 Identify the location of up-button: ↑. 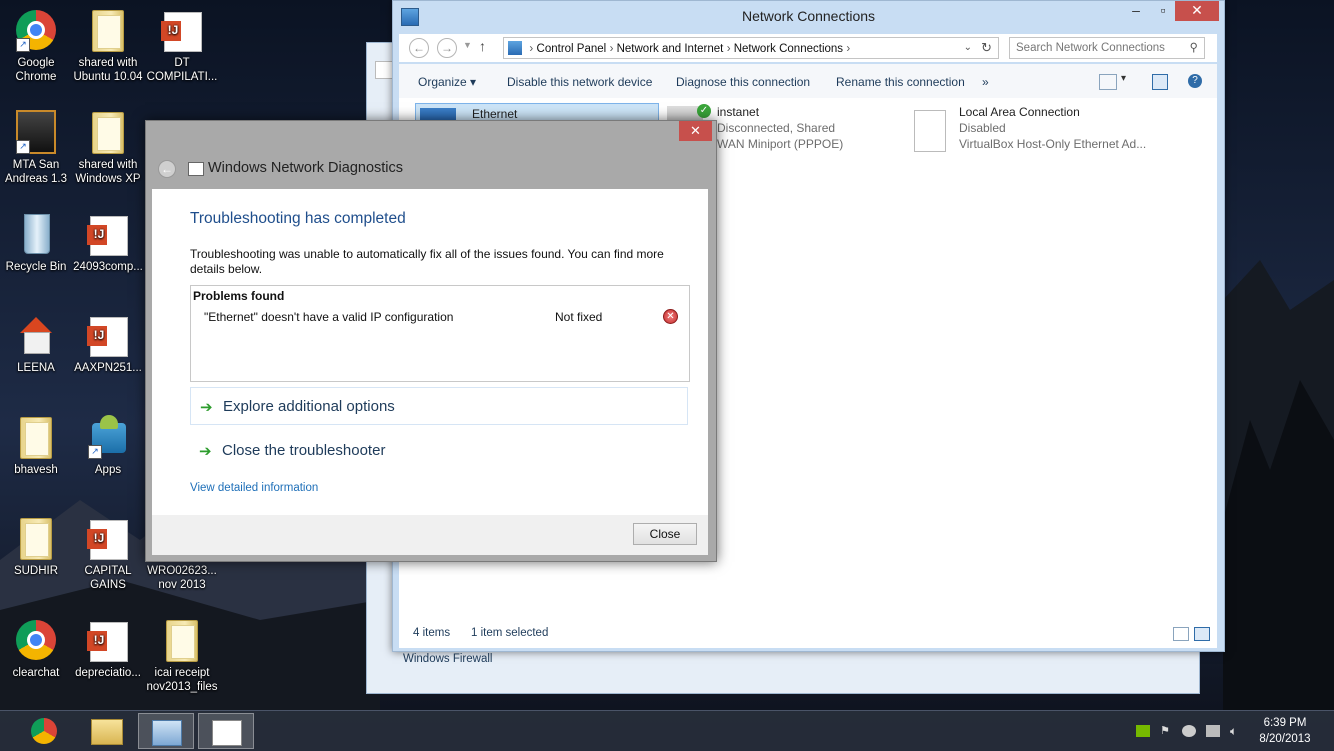
(482, 46).